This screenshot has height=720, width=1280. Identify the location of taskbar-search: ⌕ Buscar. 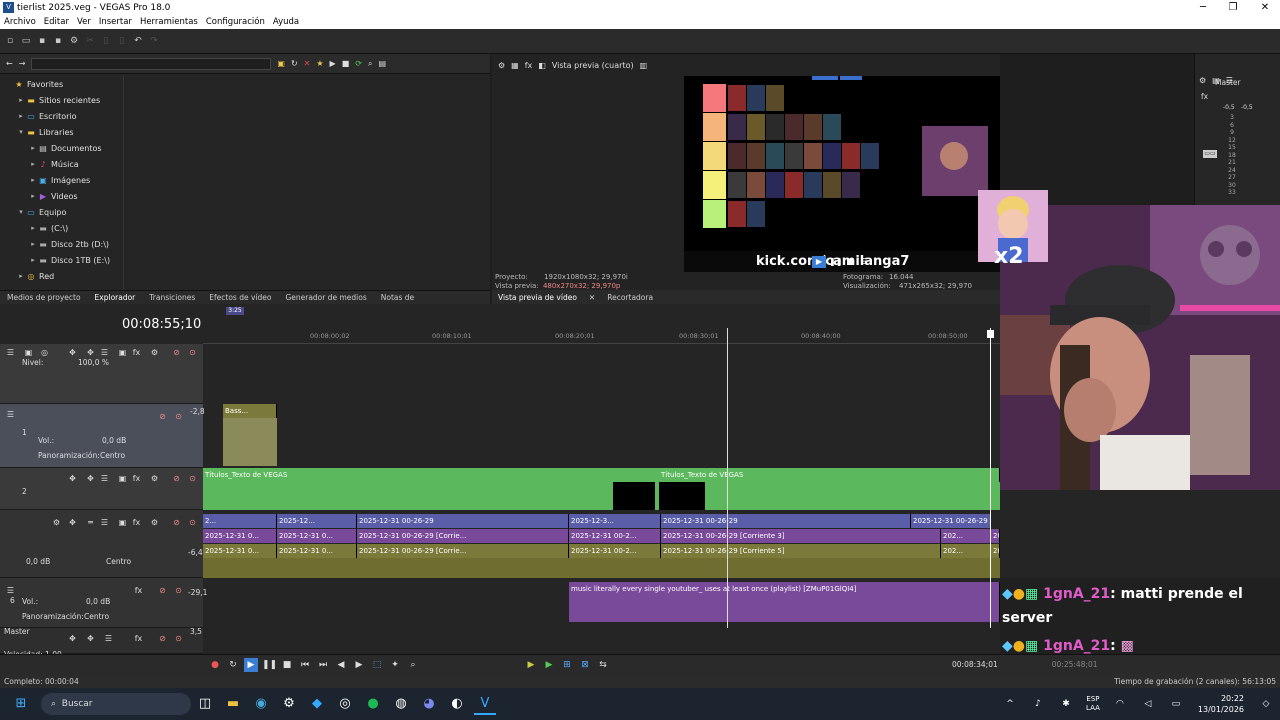
(116, 704).